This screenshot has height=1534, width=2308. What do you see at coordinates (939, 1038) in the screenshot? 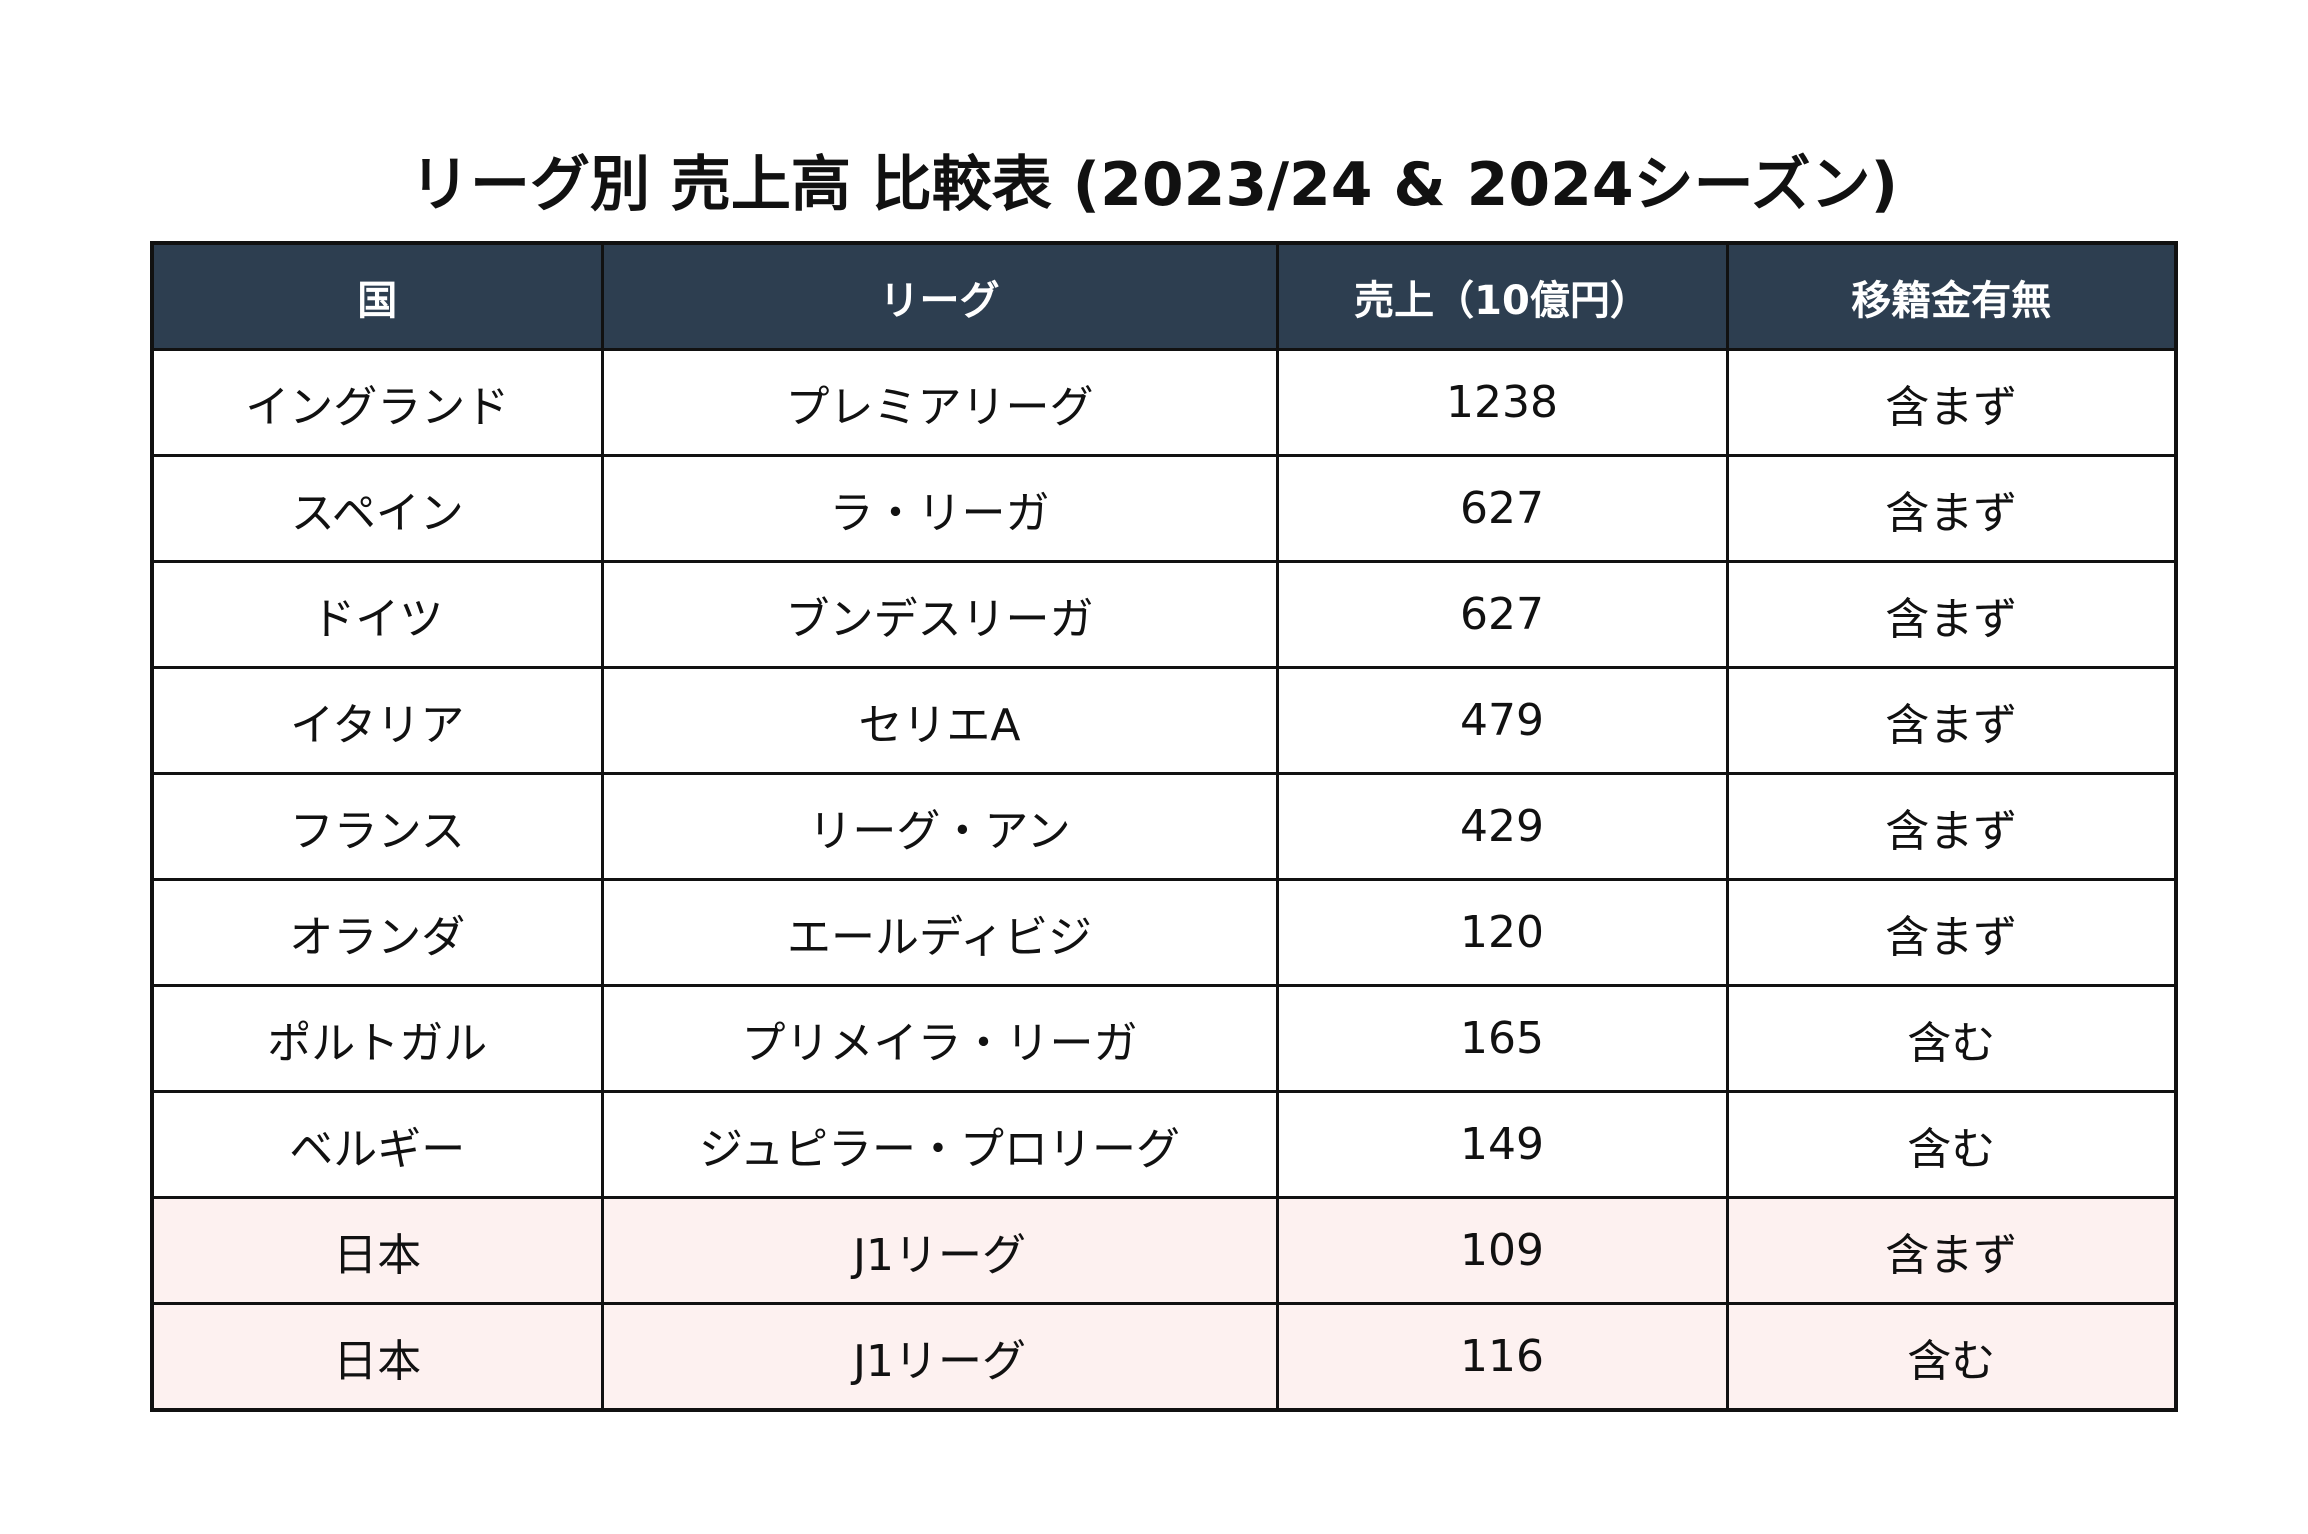
I see `cell-league: プリメイラ・リーガ` at bounding box center [939, 1038].